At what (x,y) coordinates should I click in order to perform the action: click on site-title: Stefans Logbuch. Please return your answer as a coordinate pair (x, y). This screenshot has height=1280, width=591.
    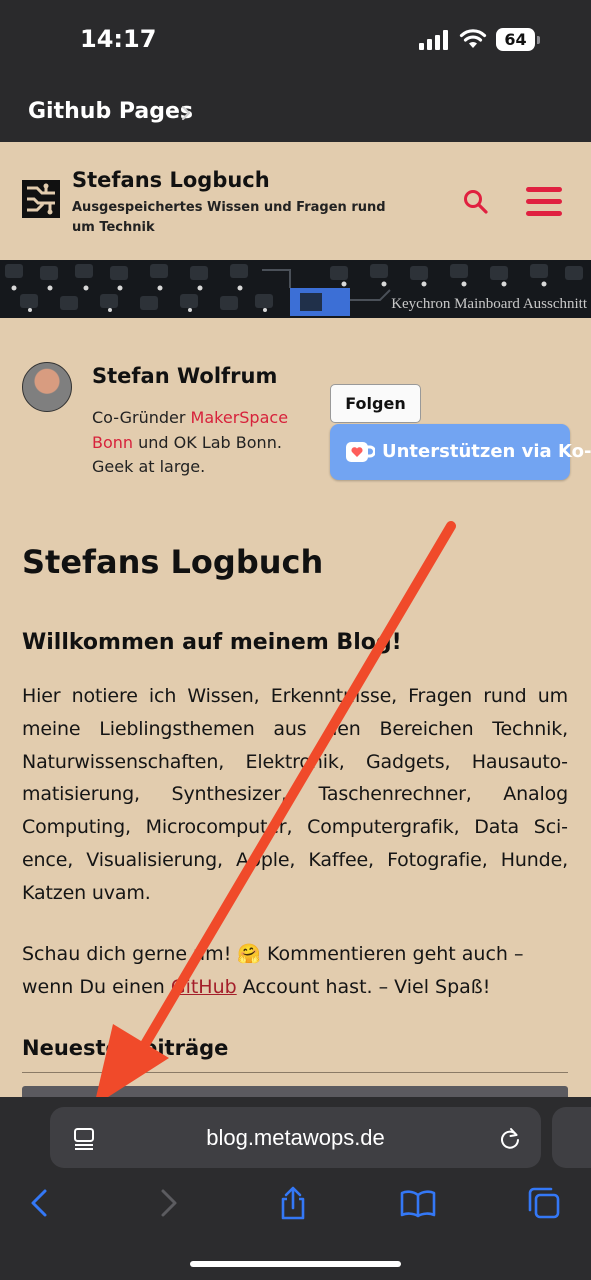
    Looking at the image, I should click on (171, 180).